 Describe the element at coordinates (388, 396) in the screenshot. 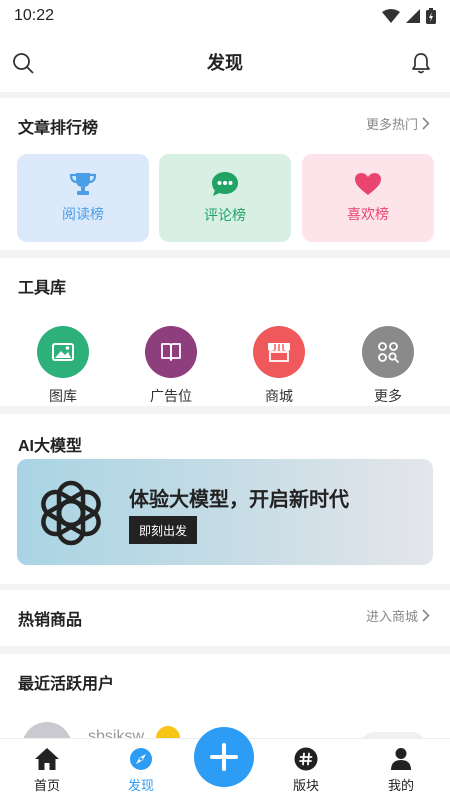

I see `more-label: 更多` at that location.